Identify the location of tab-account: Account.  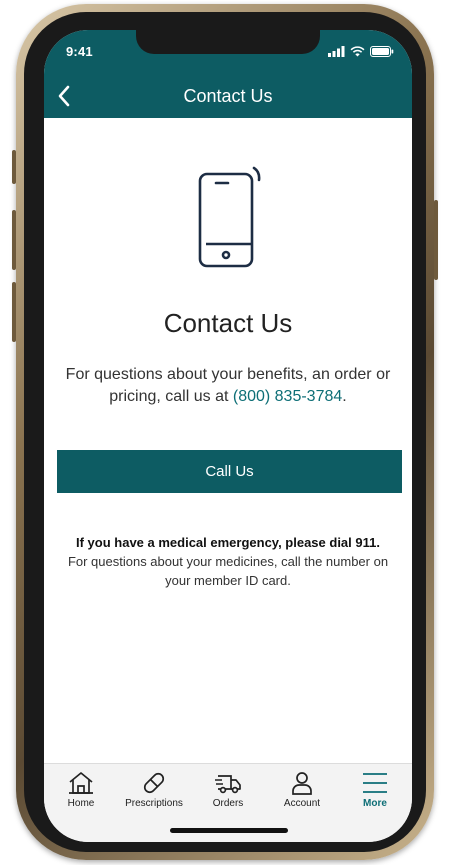
(302, 789).